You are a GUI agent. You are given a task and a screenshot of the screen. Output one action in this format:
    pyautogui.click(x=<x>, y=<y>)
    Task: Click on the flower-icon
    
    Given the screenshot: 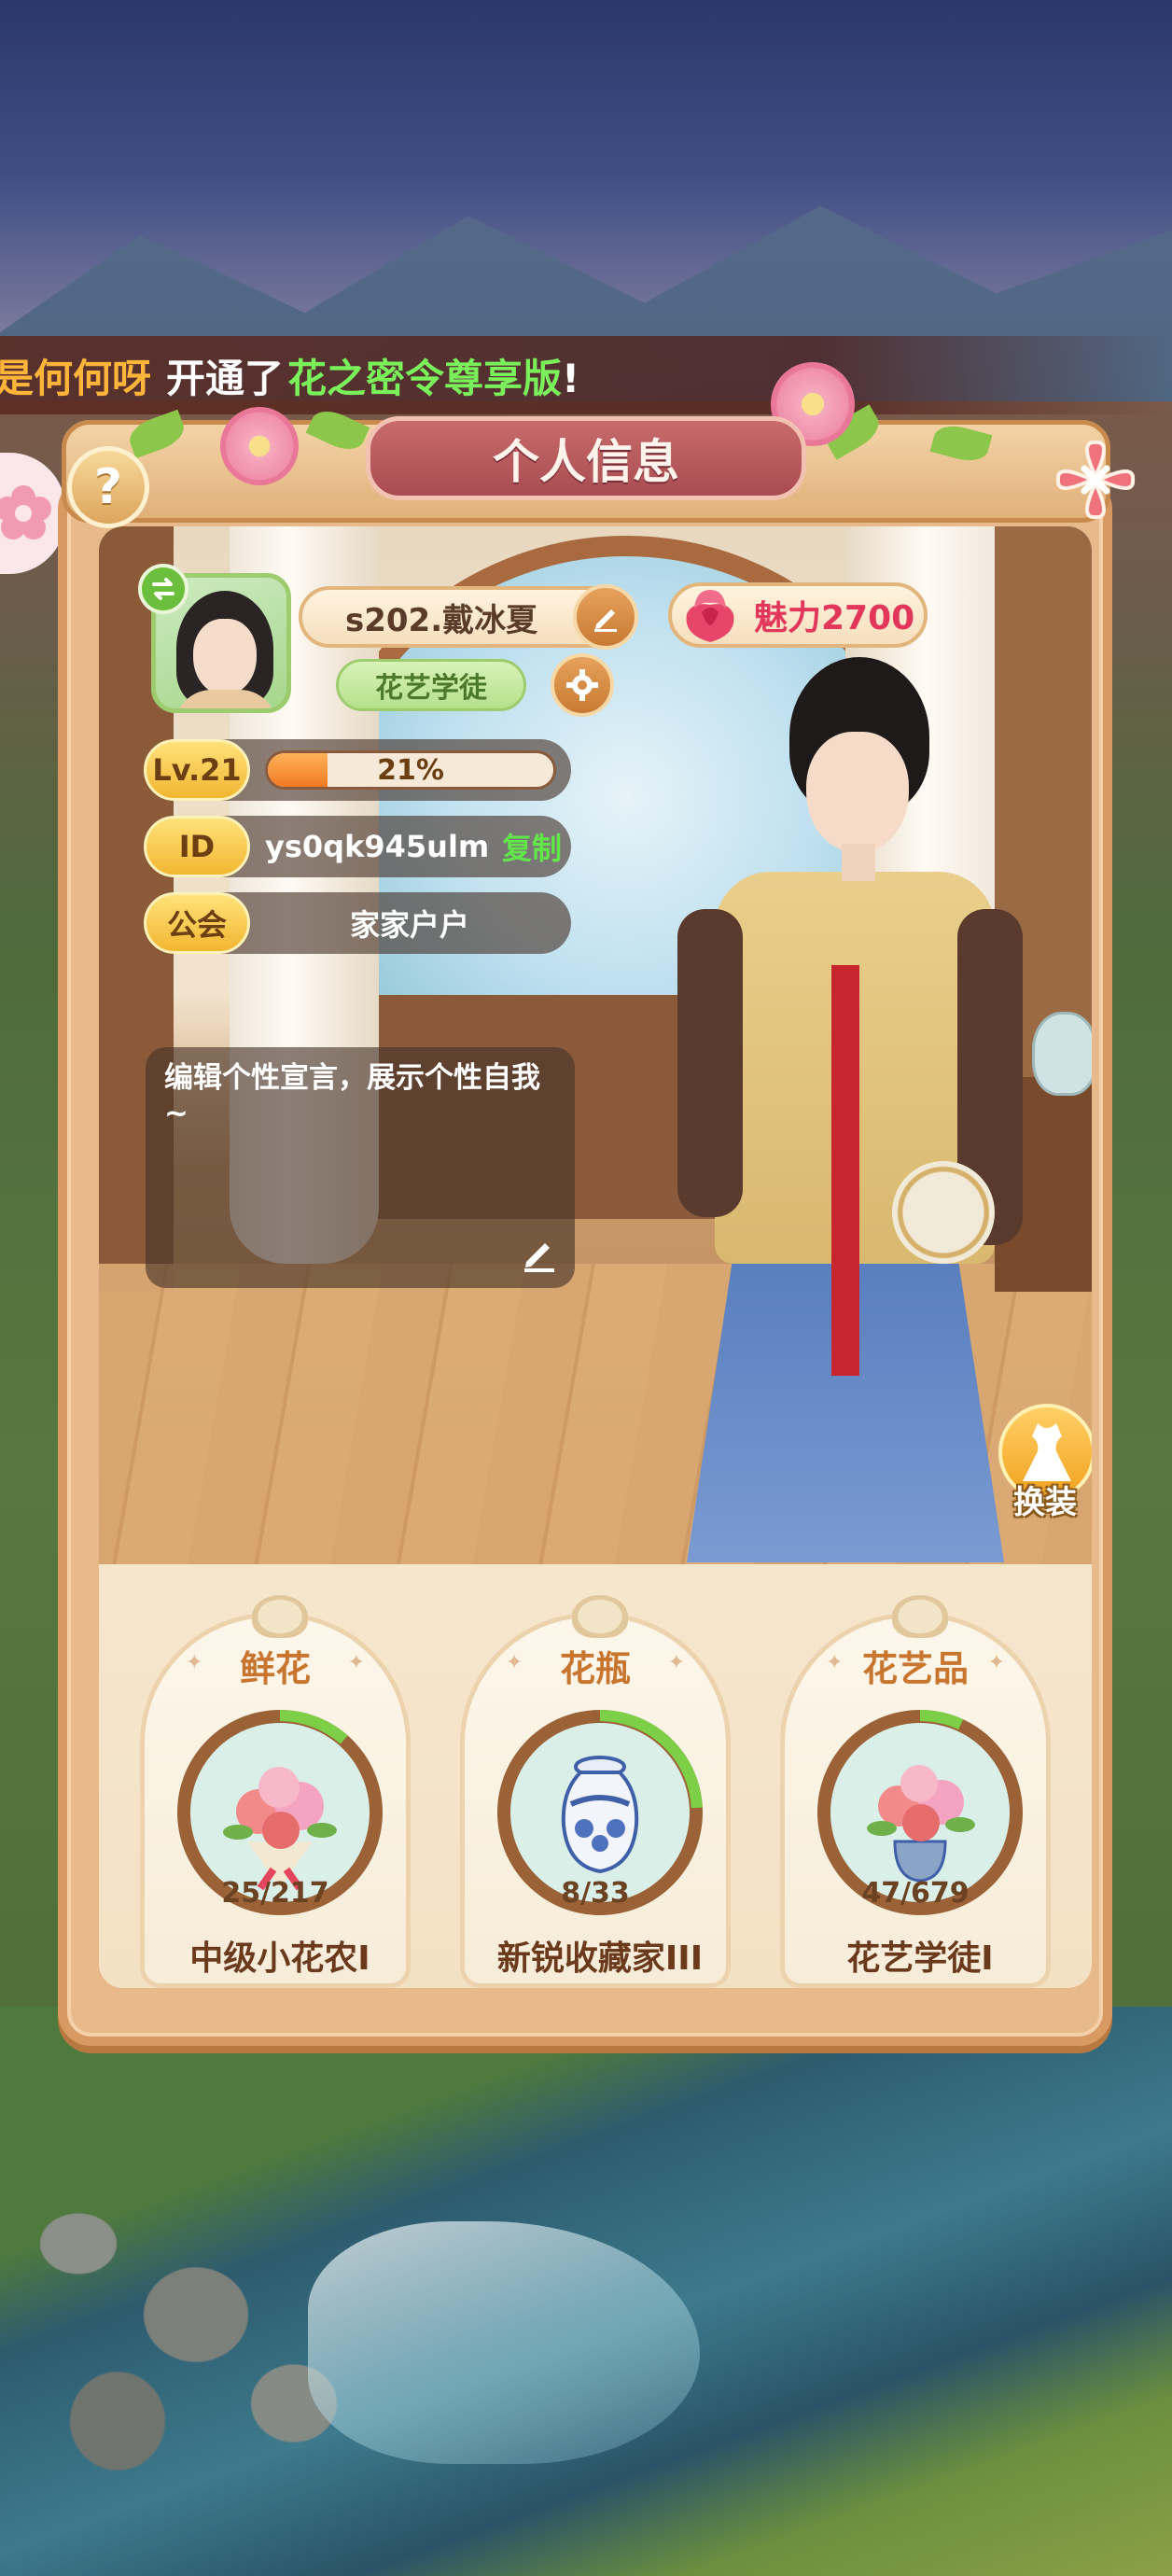 What is the action you would take?
    pyautogui.click(x=25, y=512)
    